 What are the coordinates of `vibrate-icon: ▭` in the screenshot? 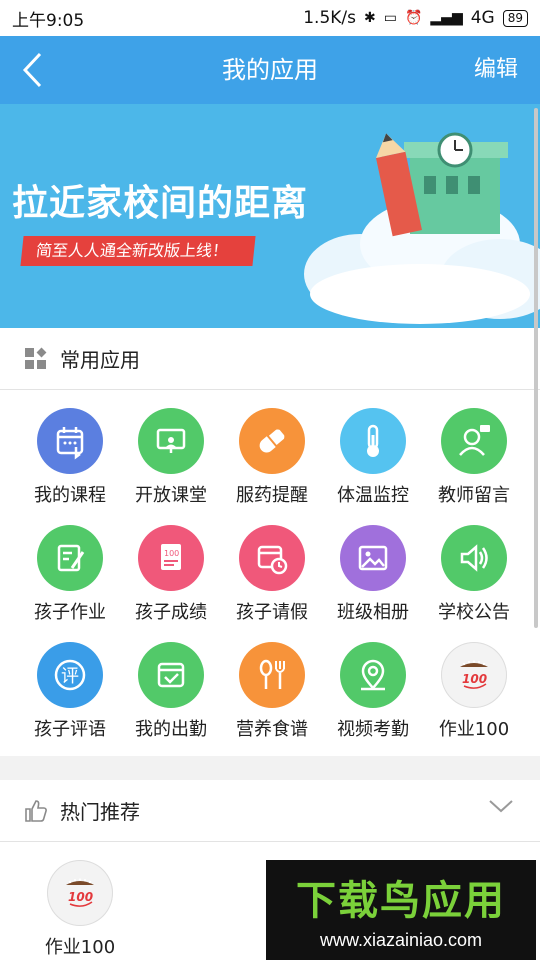 It's located at (390, 18).